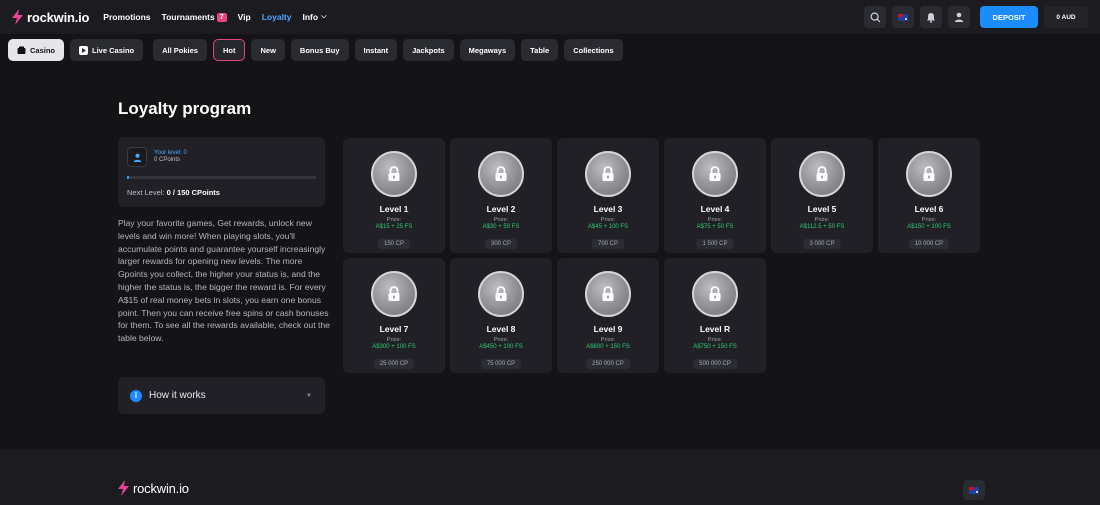 This screenshot has width=1100, height=505. What do you see at coordinates (136, 395) in the screenshot?
I see `info-icon: i` at bounding box center [136, 395].